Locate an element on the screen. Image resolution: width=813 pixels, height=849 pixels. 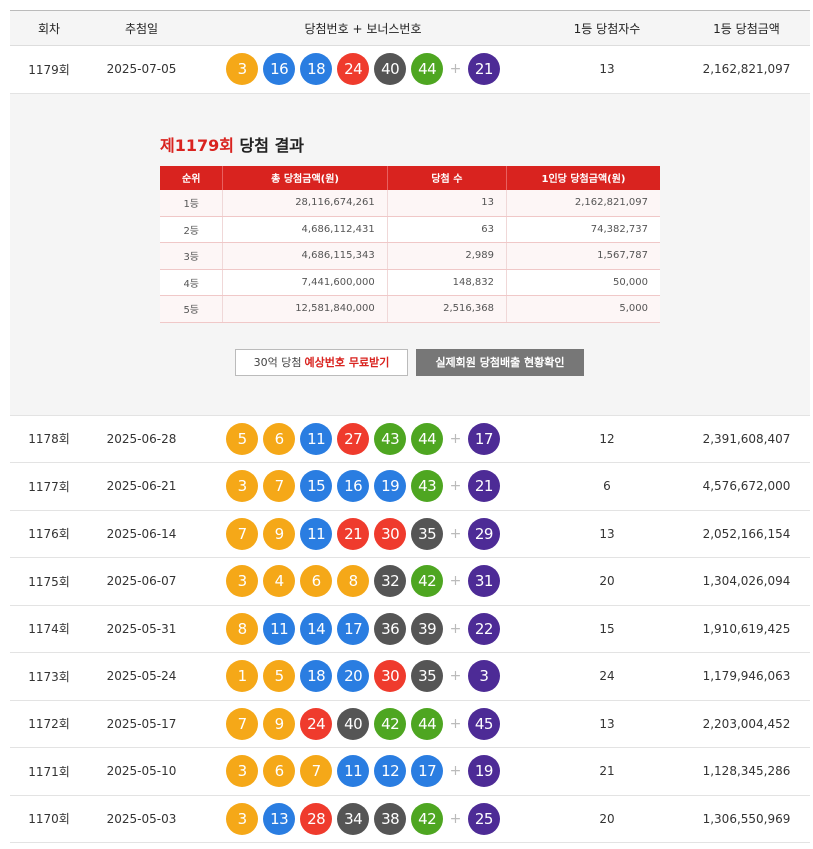
prize-table-cell: 74,382,737 is located at coordinates (583, 229).